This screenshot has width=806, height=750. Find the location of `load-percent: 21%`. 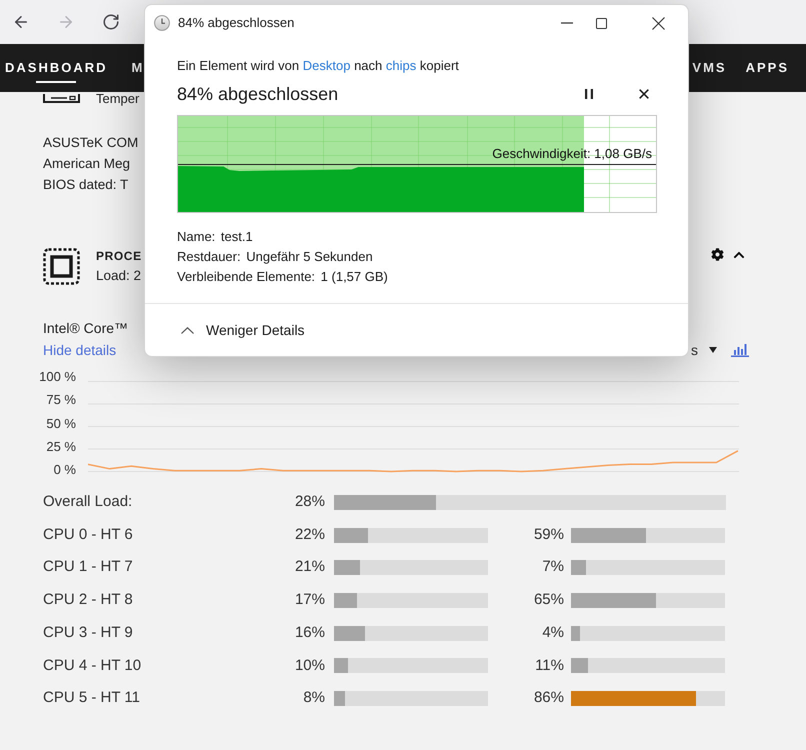

load-percent: 21% is located at coordinates (309, 567).